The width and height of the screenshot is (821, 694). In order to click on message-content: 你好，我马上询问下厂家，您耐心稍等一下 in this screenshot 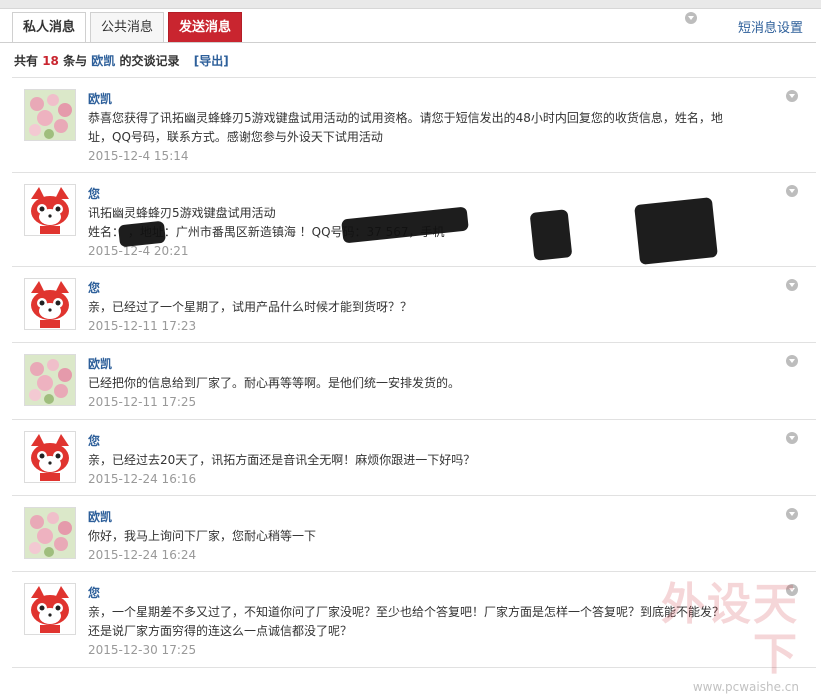, I will do `click(202, 536)`.